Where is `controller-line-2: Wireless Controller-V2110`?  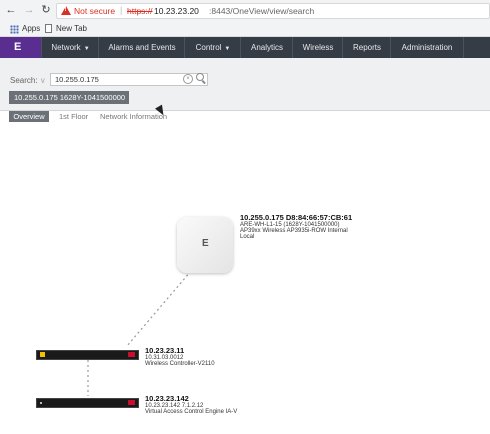
controller-line-2: Wireless Controller-V2110 is located at coordinates (180, 364).